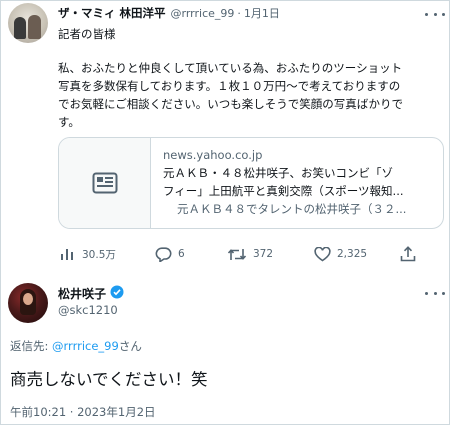  What do you see at coordinates (68, 254) in the screenshot?
I see `views-icon` at bounding box center [68, 254].